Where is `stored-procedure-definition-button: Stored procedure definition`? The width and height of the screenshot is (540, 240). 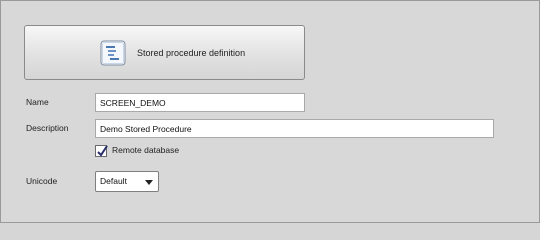
stored-procedure-definition-button: Stored procedure definition is located at coordinates (164, 52).